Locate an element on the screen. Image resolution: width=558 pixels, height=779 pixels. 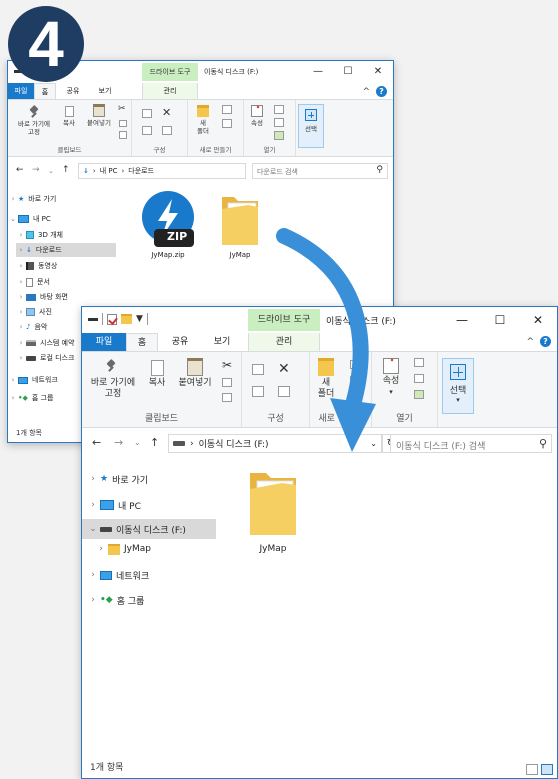
pin-quick-access-button: 바로 가기에 고정 is located at coordinates (34, 121).